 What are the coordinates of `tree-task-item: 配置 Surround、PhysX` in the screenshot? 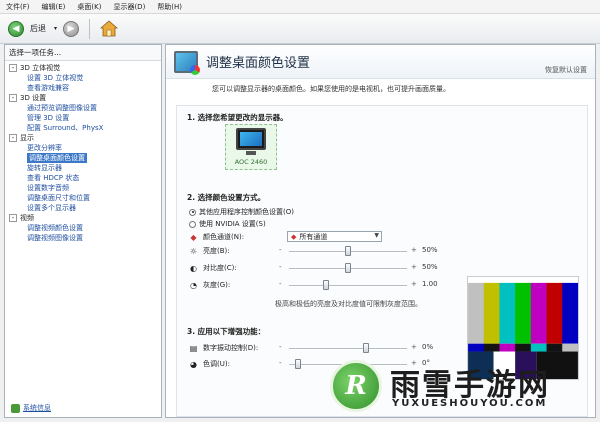 It's located at (83, 128).